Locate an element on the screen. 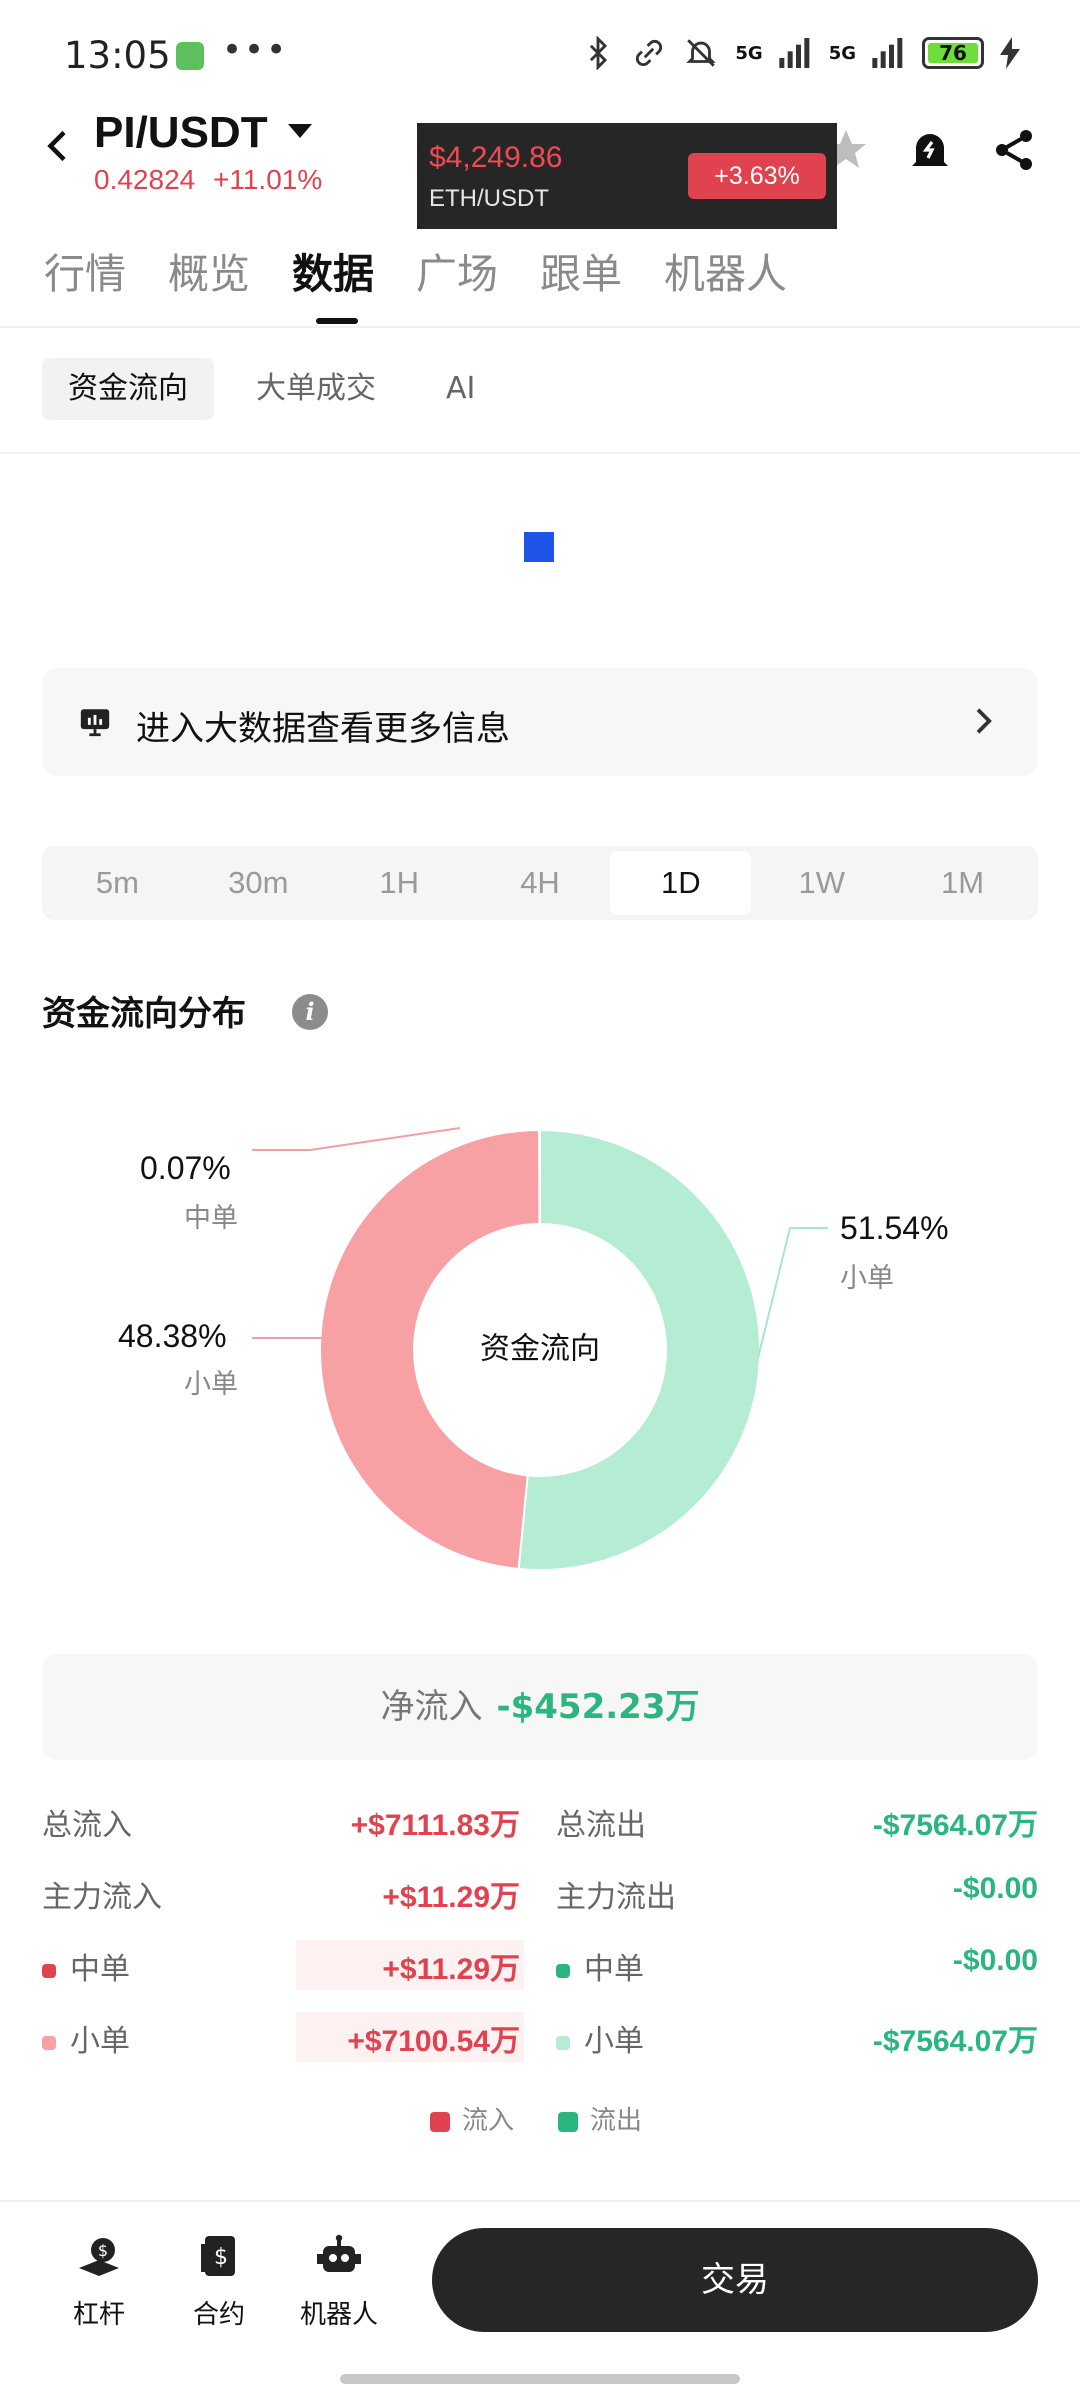 The width and height of the screenshot is (1080, 2400). bottom-leverage: $ 杠杆 is located at coordinates (99, 2281).